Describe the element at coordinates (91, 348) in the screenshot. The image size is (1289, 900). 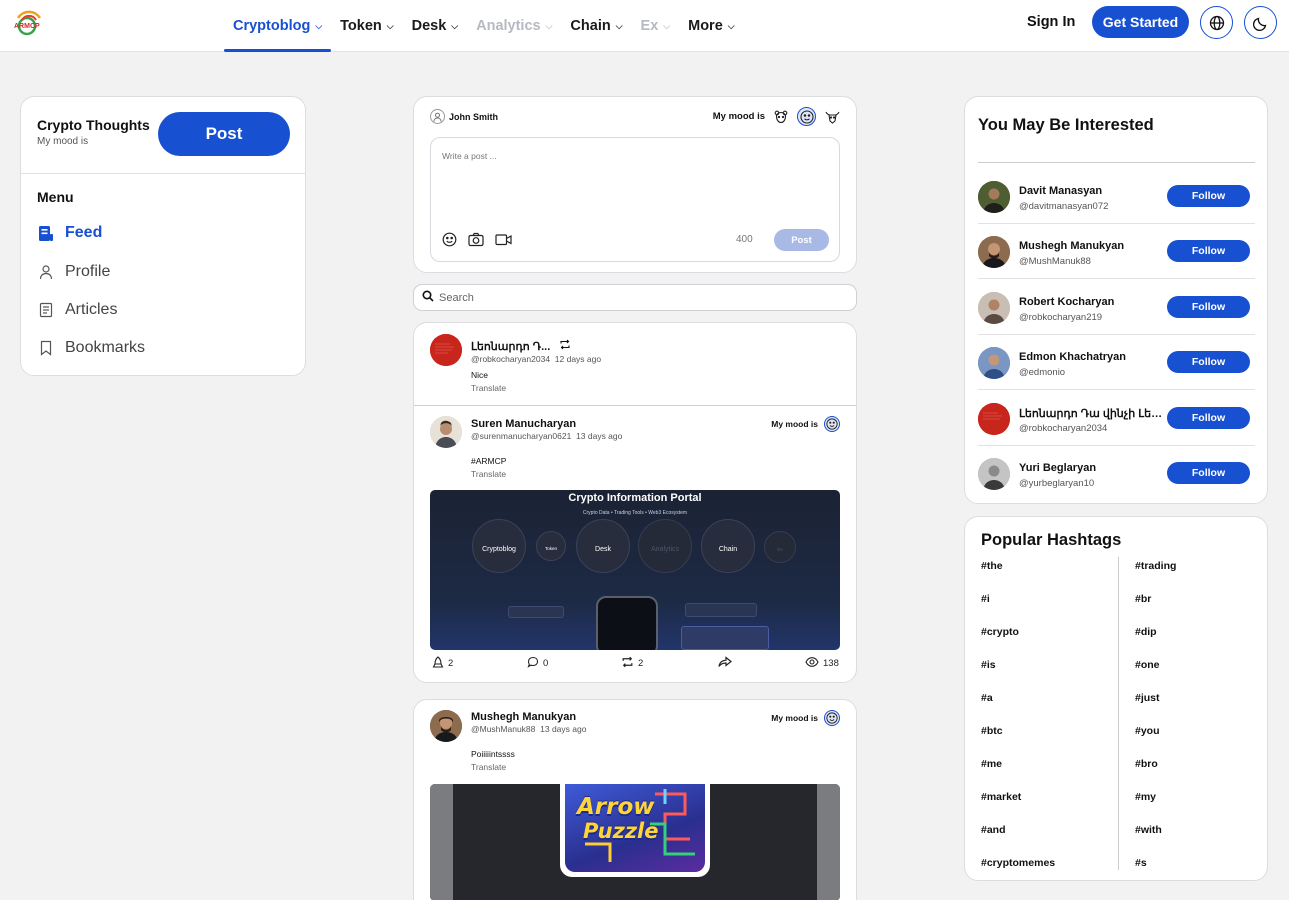
I see `menu-item-bookmarks: Bookmarks` at that location.